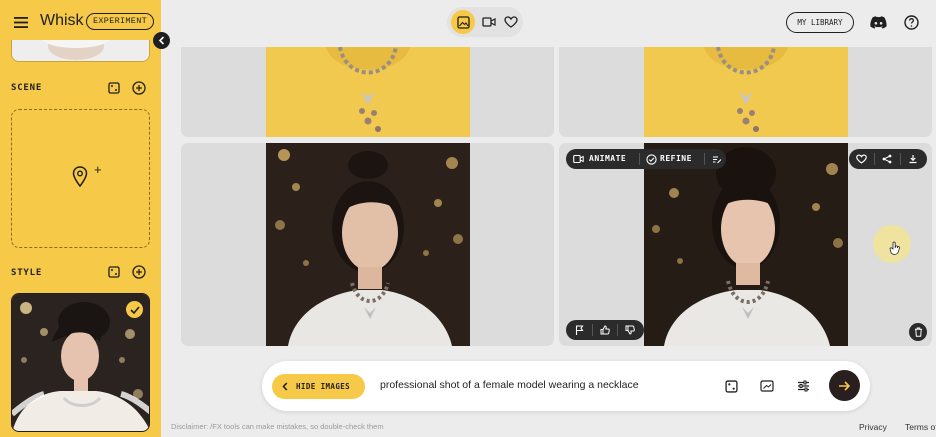  What do you see at coordinates (878, 22) in the screenshot?
I see `discord-icon` at bounding box center [878, 22].